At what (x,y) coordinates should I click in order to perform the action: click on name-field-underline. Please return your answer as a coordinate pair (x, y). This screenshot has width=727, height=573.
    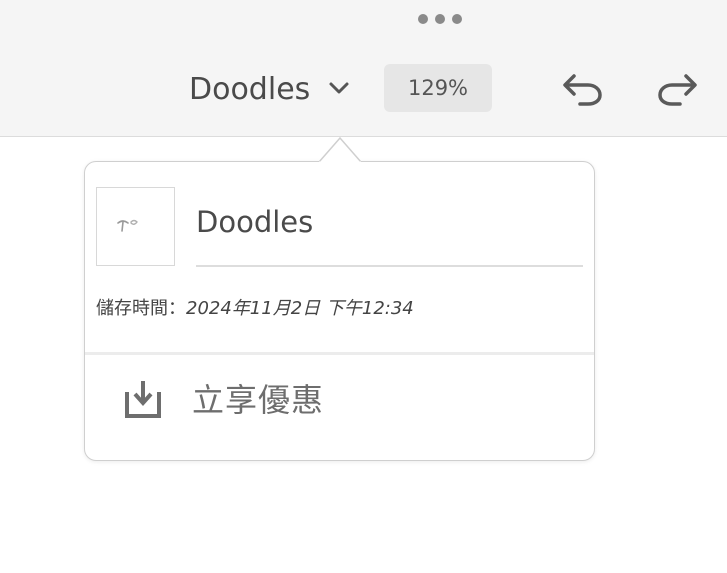
    Looking at the image, I should click on (389, 266).